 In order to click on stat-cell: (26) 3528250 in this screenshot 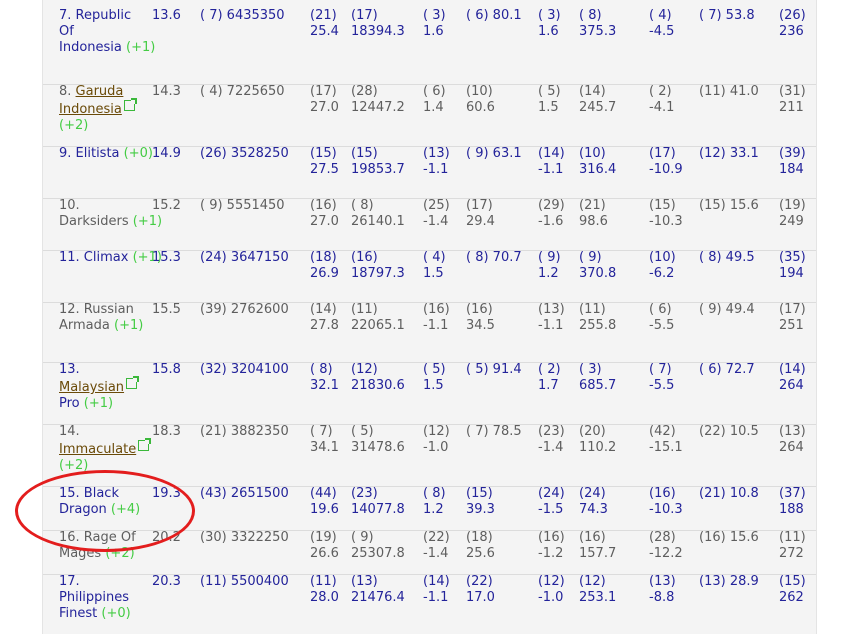, I will do `click(244, 154)`.